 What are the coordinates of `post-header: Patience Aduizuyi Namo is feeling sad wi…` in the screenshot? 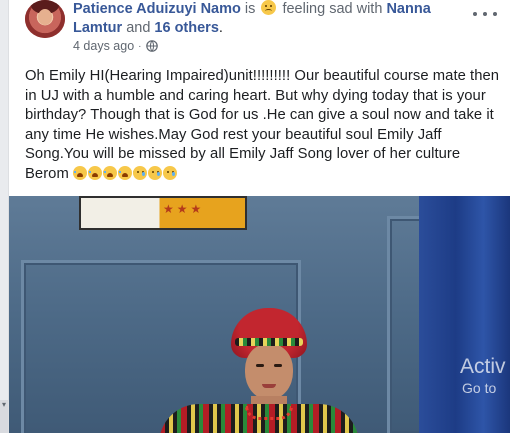 It's located at (259, 31).